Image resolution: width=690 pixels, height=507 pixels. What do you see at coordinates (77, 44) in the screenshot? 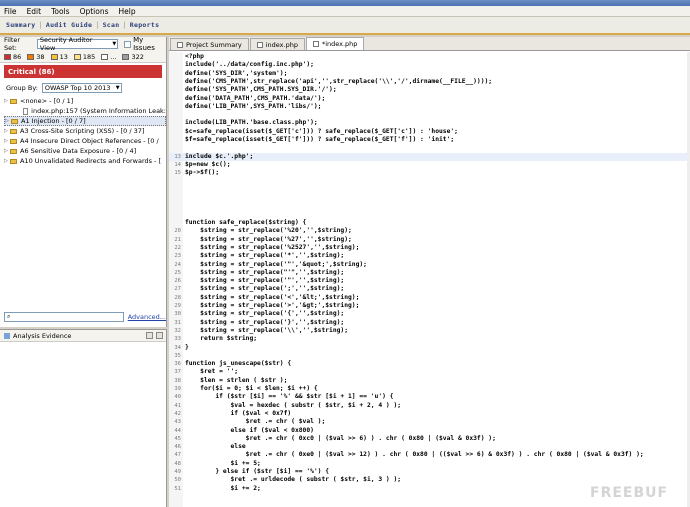
I see `filter-set-select: Security Auditor View ▼` at bounding box center [77, 44].